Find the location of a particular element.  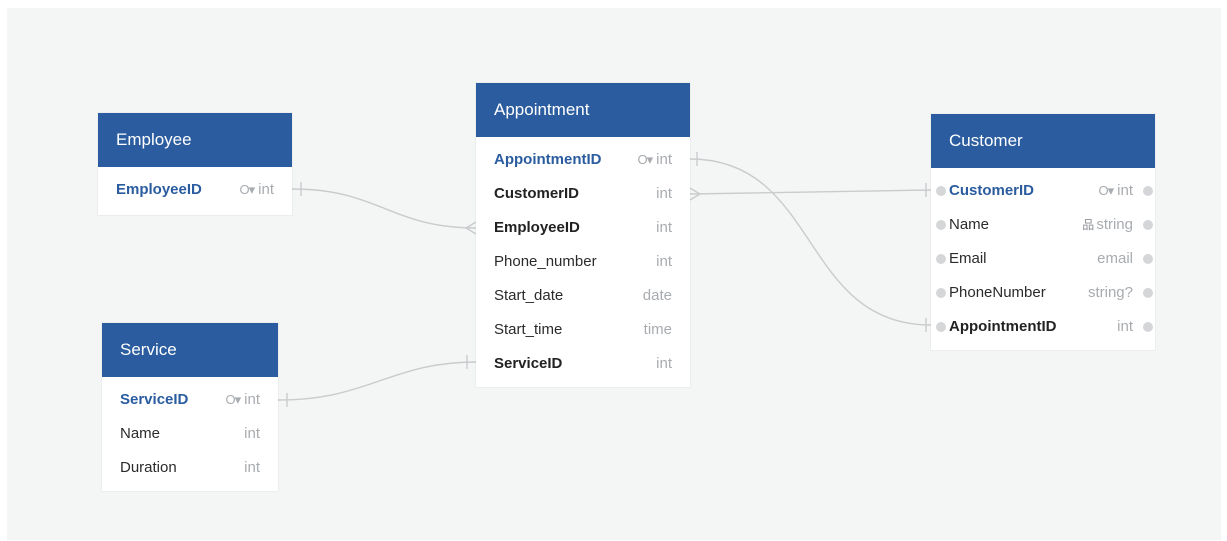

column-name: Duration is located at coordinates (148, 467).